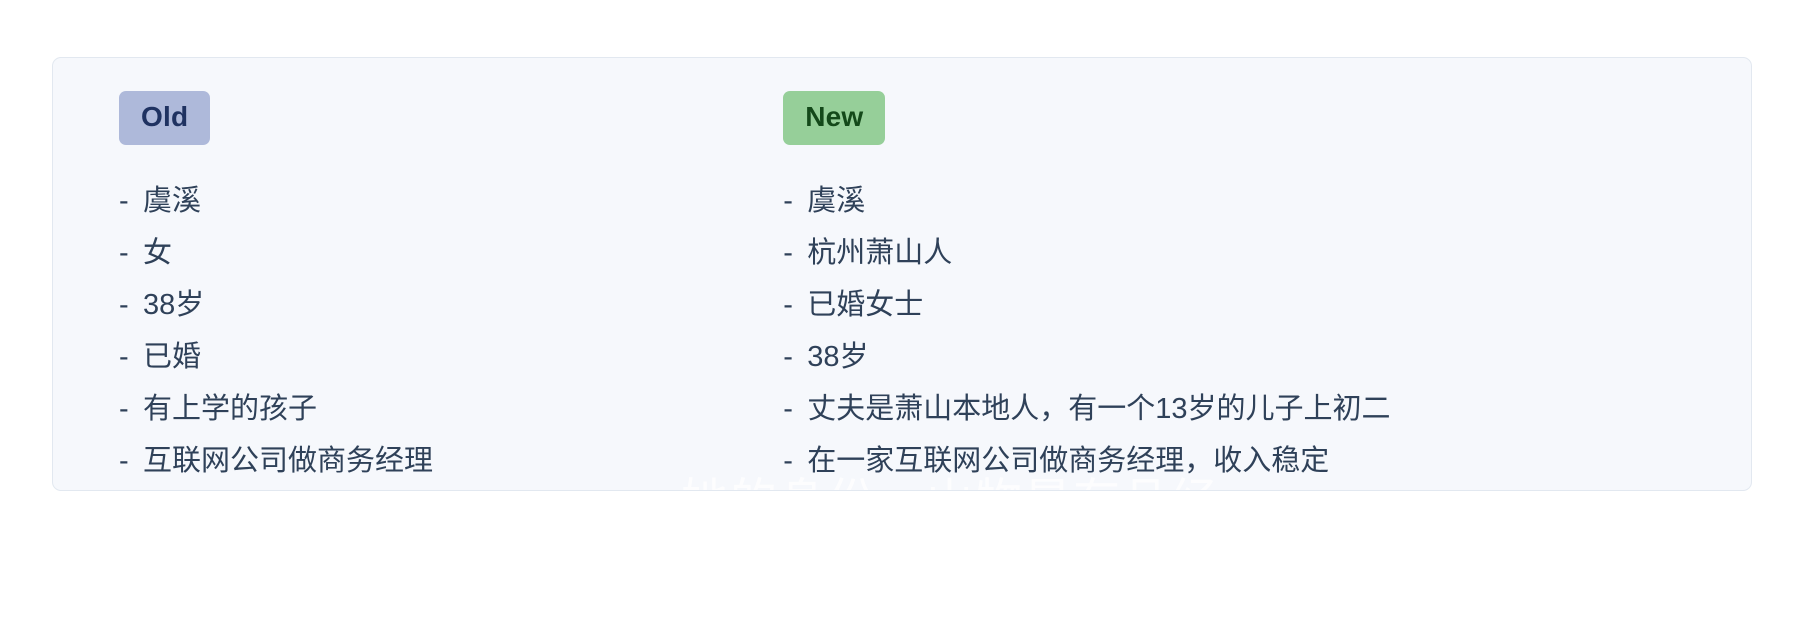  I want to click on list-item-label: 已婚女士, so click(865, 305).